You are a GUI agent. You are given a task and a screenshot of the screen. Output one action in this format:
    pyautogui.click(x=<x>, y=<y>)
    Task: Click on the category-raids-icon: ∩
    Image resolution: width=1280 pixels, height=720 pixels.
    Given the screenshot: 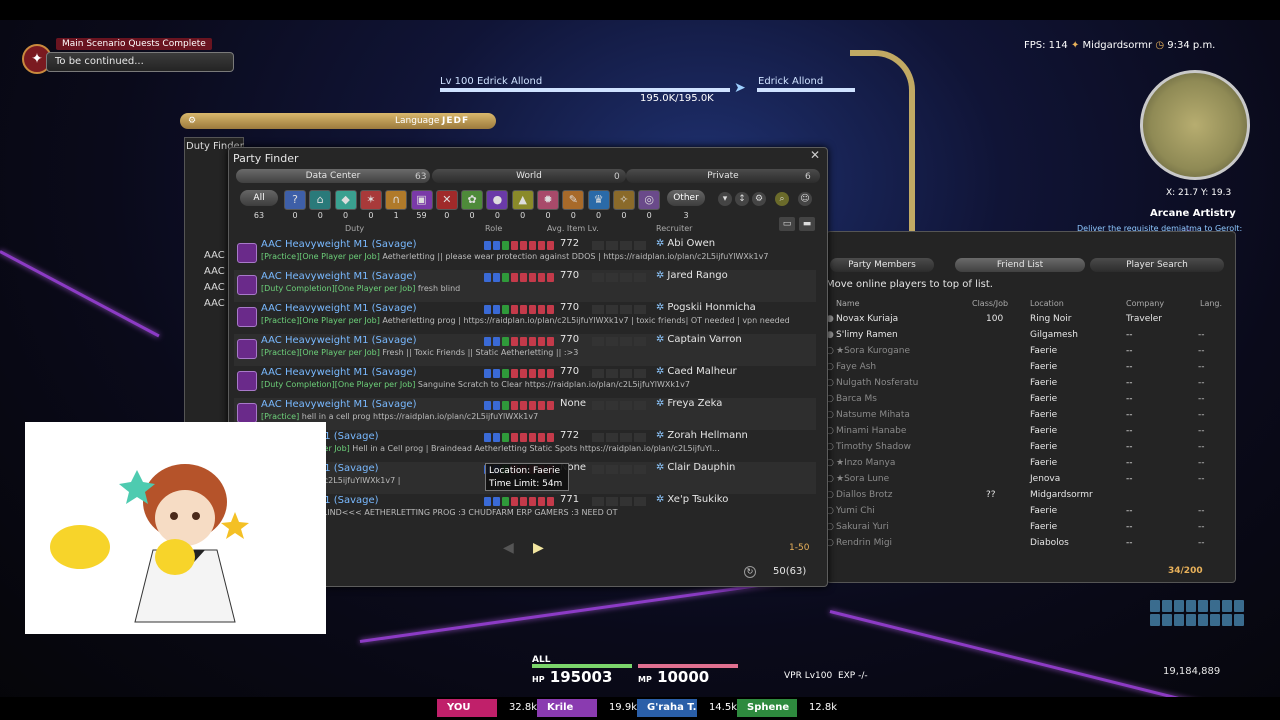 What is the action you would take?
    pyautogui.click(x=396, y=200)
    